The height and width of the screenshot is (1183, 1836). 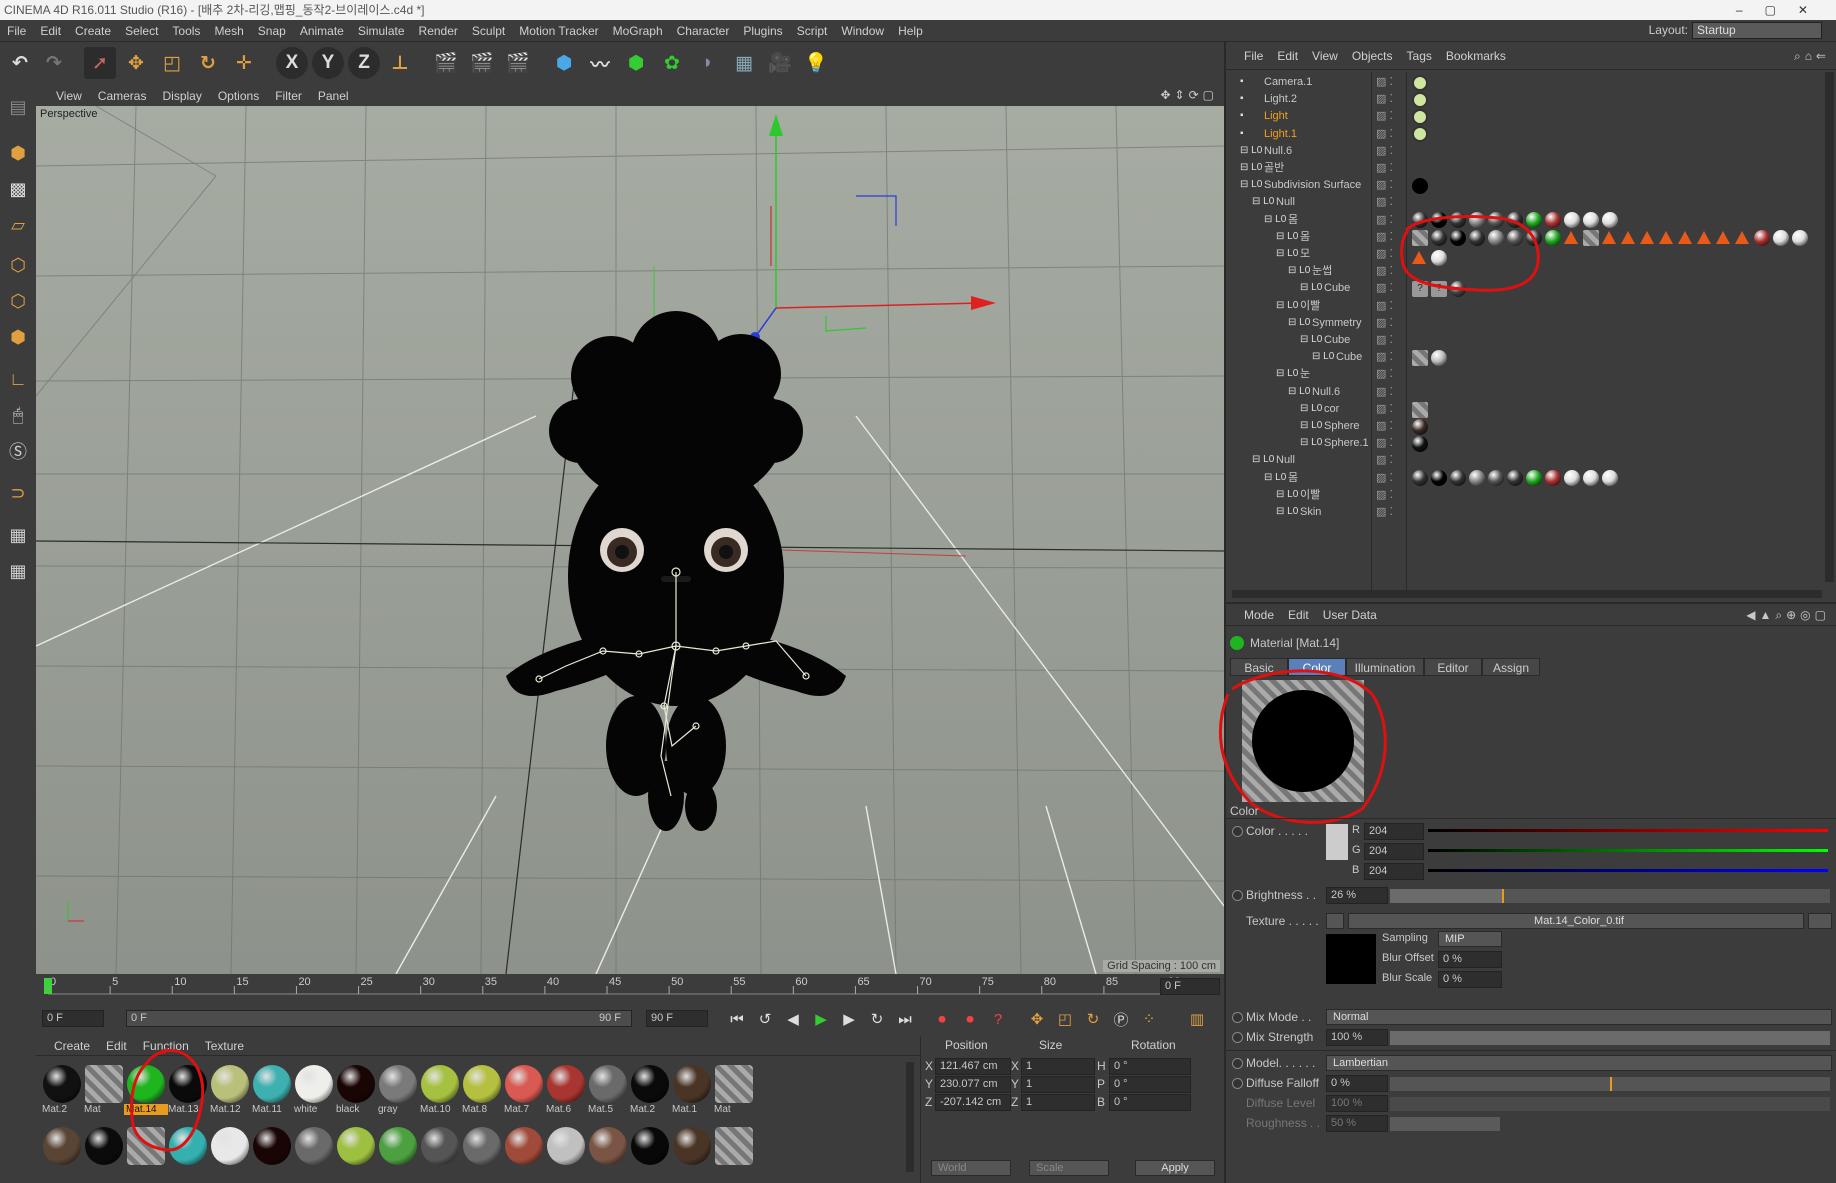 What do you see at coordinates (1394, 831) in the screenshot?
I see `r-field: 204` at bounding box center [1394, 831].